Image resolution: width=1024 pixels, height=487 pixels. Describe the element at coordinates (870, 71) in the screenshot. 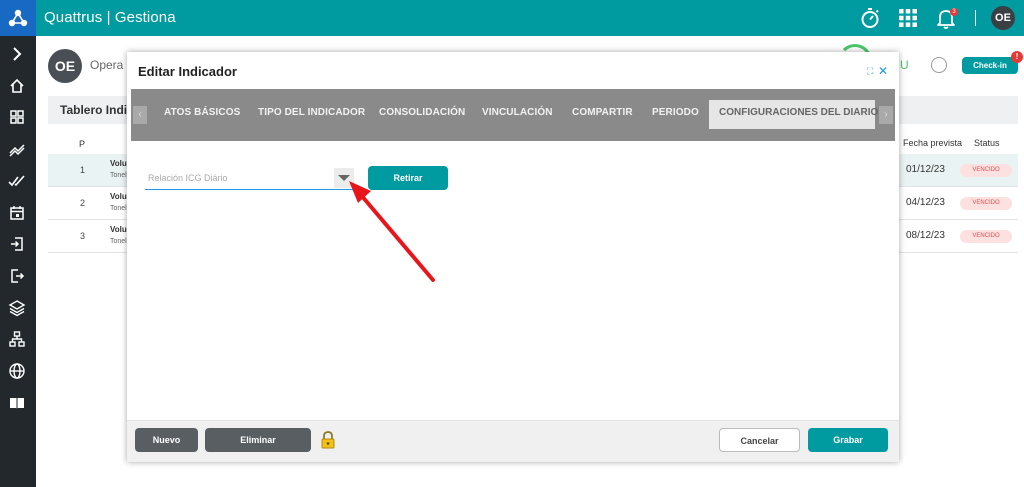

I see `expand-icon: ⛶` at that location.